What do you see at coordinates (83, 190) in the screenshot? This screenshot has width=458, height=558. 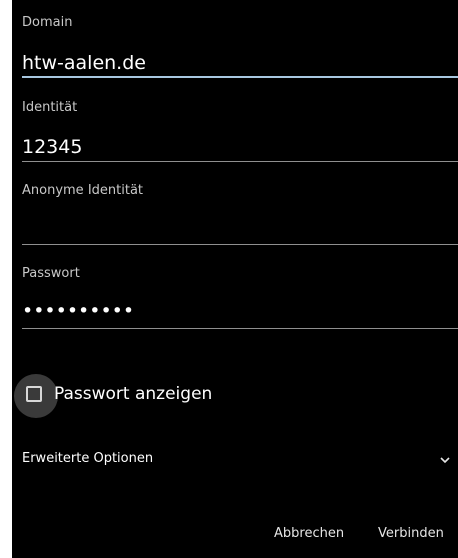 I see `anonymous-identity-label: Anonyme Identität` at bounding box center [83, 190].